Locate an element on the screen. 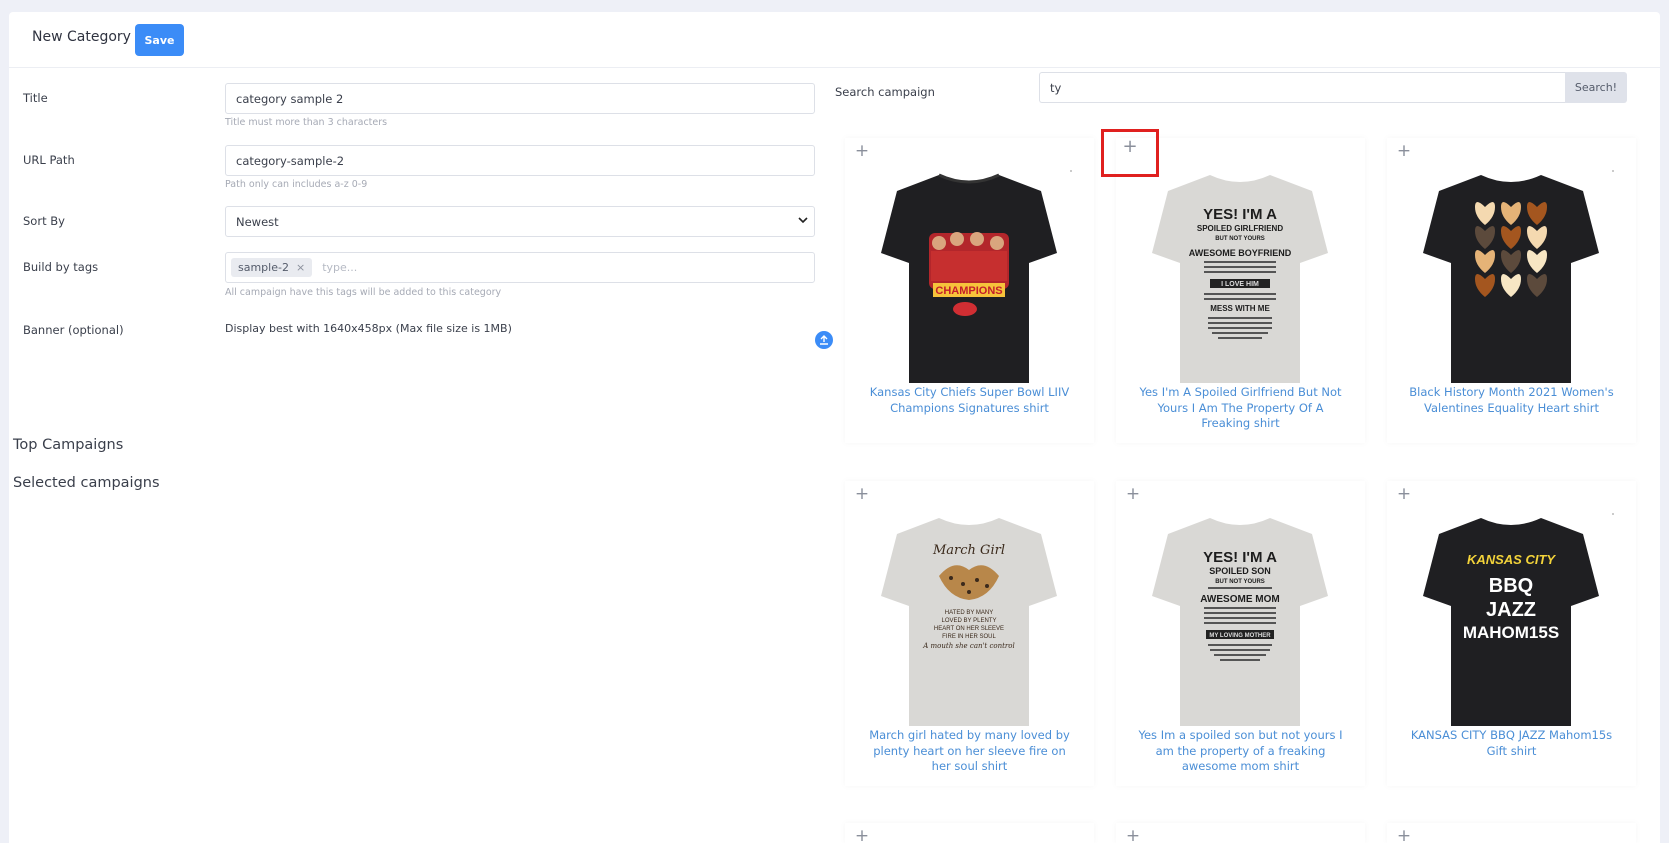  shirt-text: LOVED BY PLENTY is located at coordinates (969, 621).